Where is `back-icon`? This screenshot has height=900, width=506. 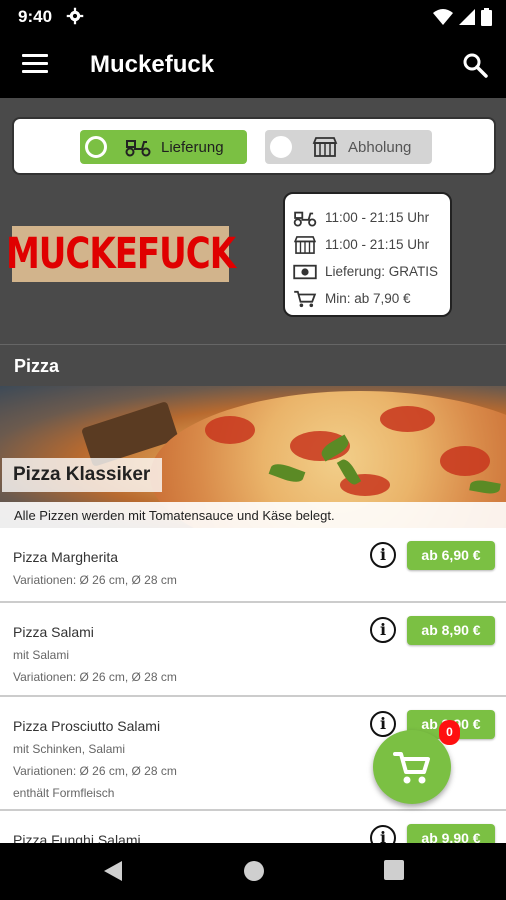 back-icon is located at coordinates (113, 871).